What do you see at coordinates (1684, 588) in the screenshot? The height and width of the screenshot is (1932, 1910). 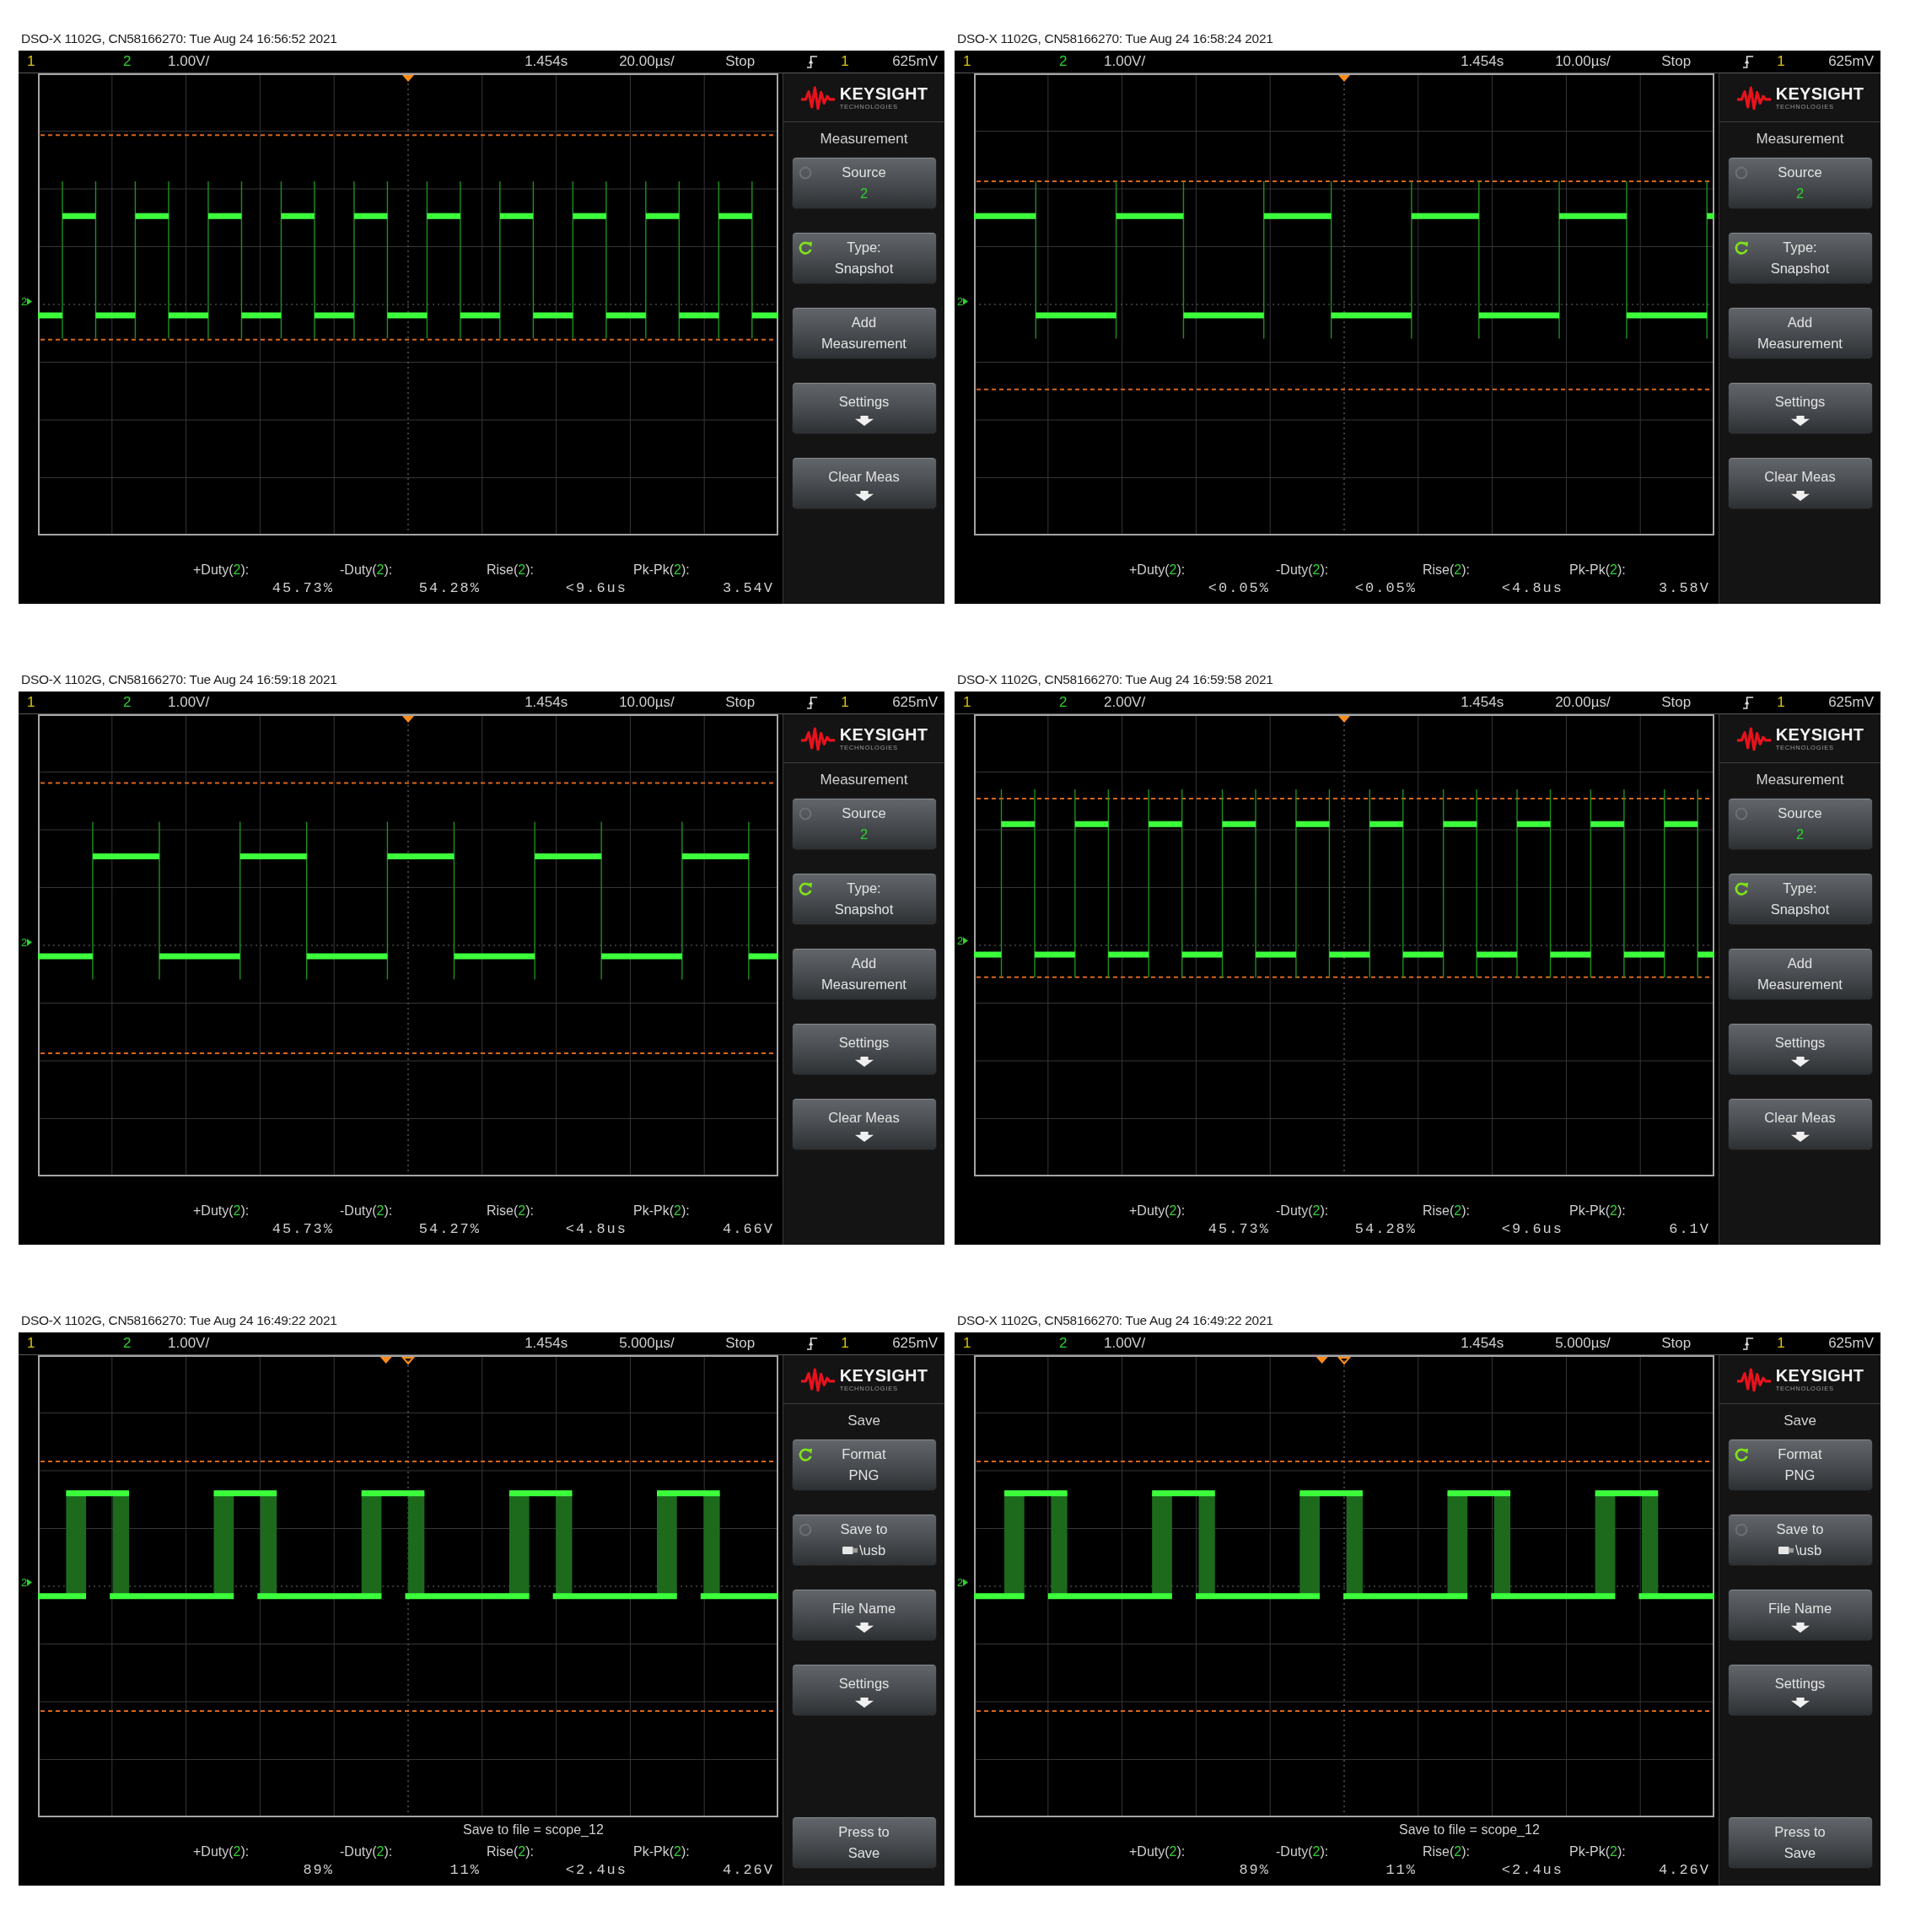 I see `measurement-value: 3.58V` at bounding box center [1684, 588].